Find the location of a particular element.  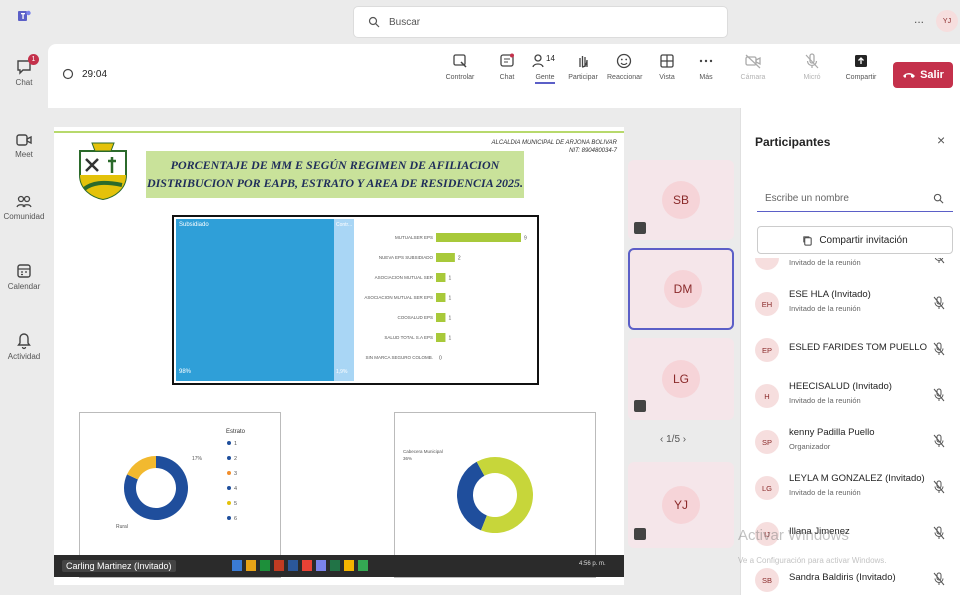

chat-badge: 1 is located at coordinates (33, 59).